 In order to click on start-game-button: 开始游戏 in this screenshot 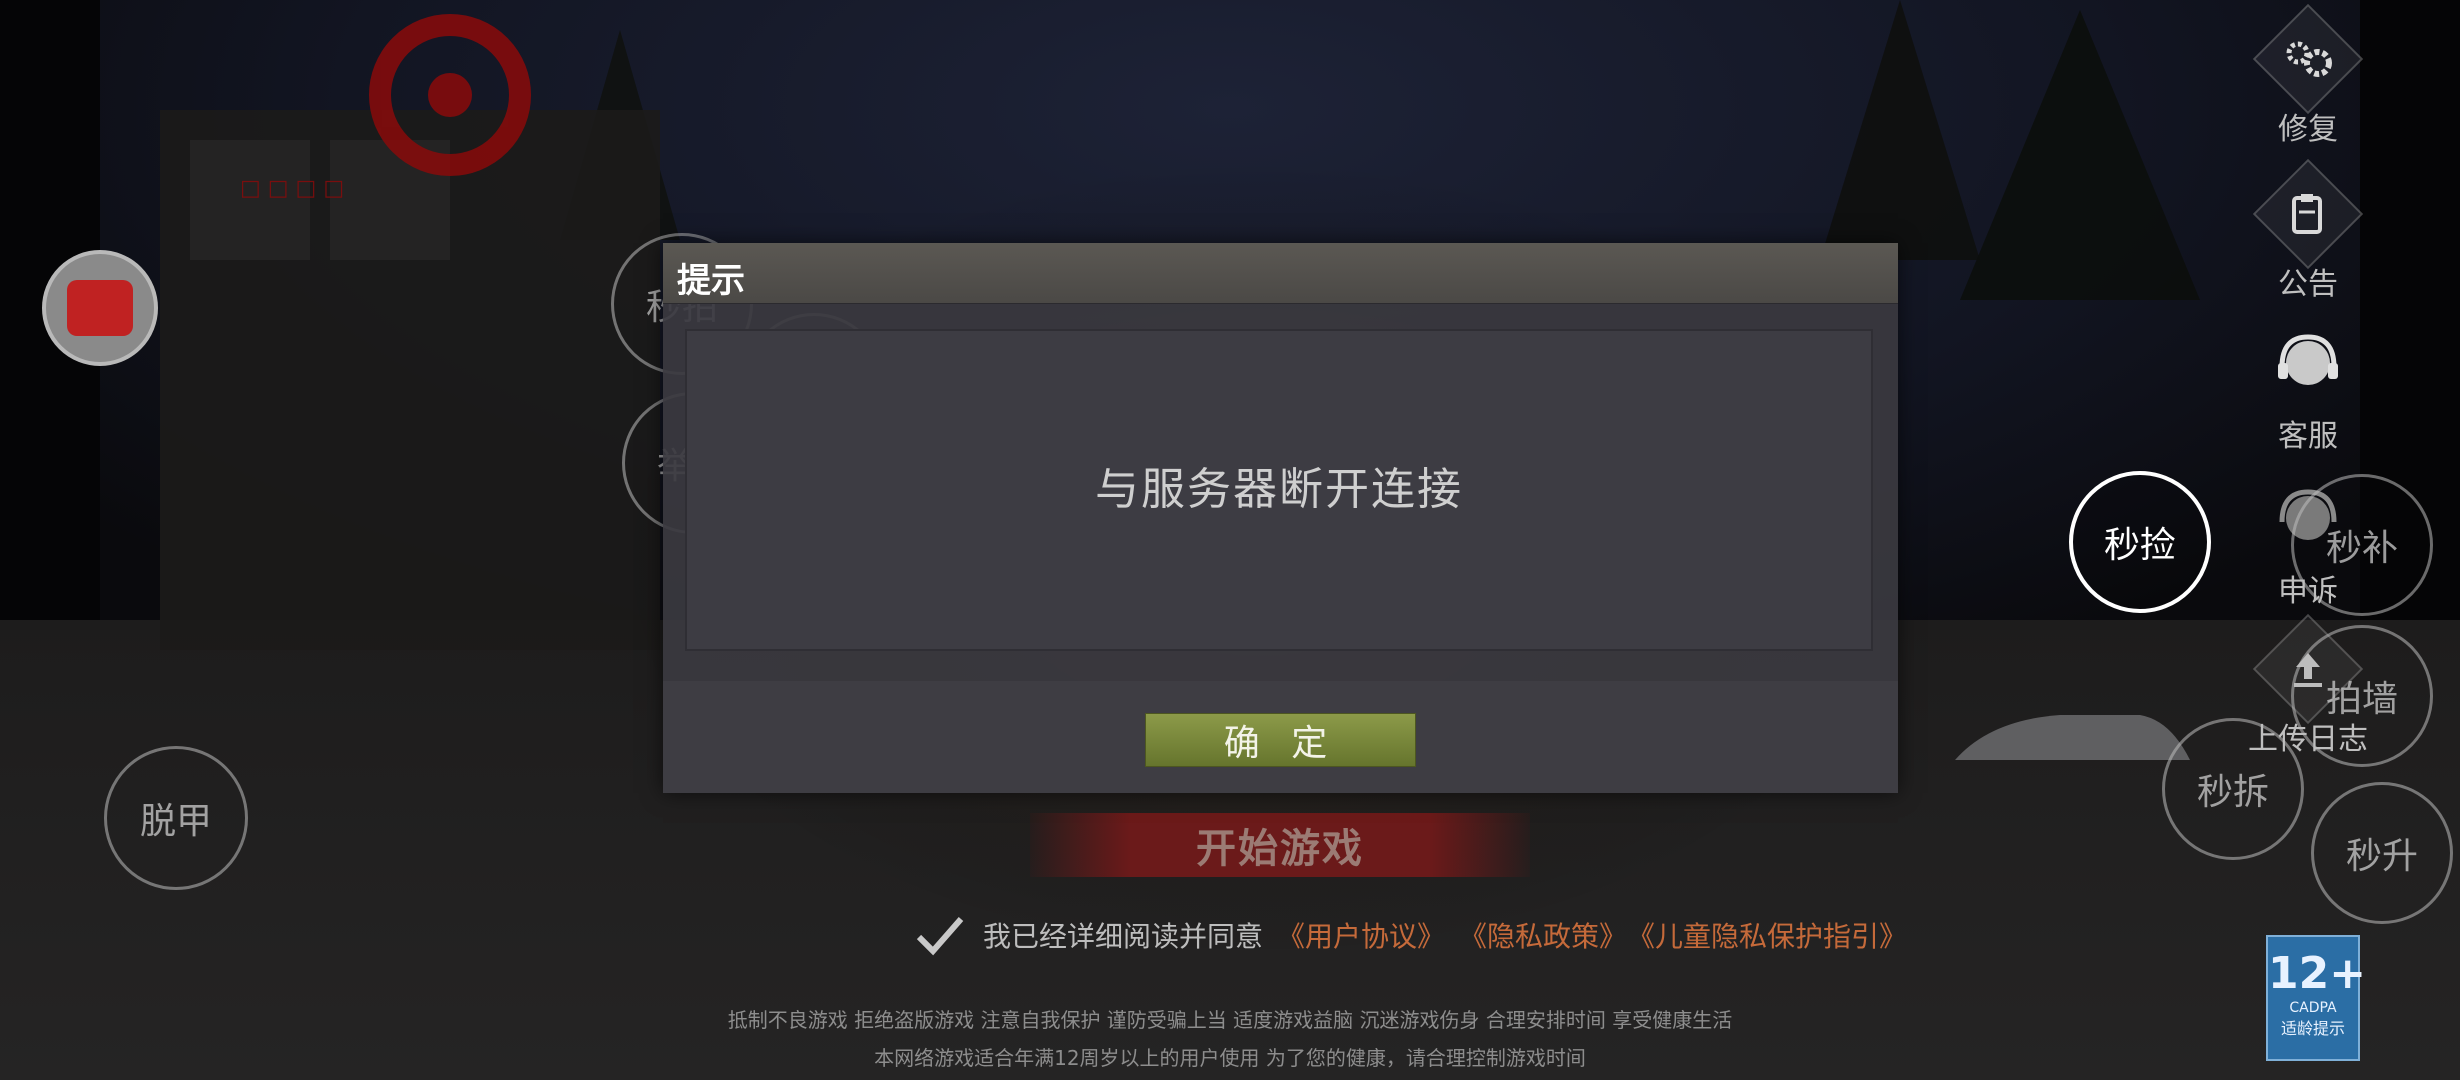, I will do `click(1280, 845)`.